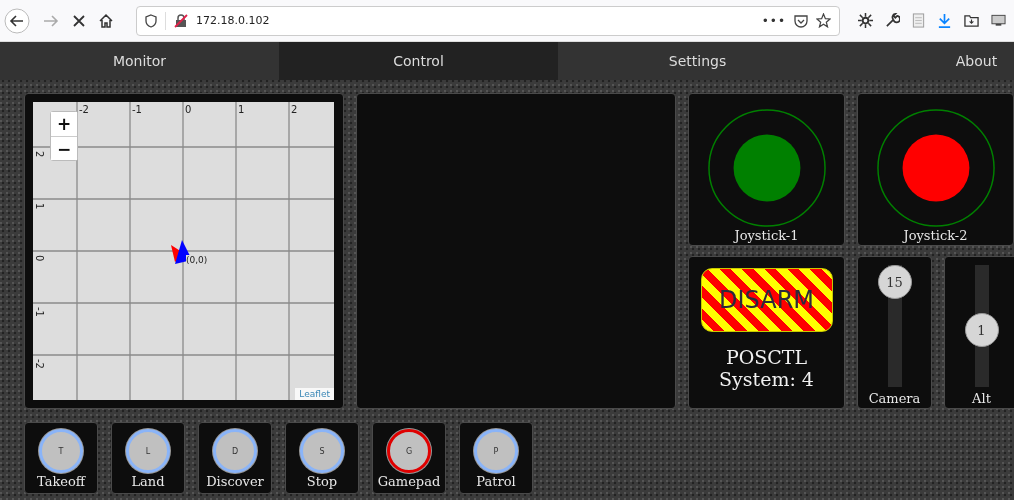 The width and height of the screenshot is (1014, 500). What do you see at coordinates (697, 61) in the screenshot?
I see `nav-tab: Settings` at bounding box center [697, 61].